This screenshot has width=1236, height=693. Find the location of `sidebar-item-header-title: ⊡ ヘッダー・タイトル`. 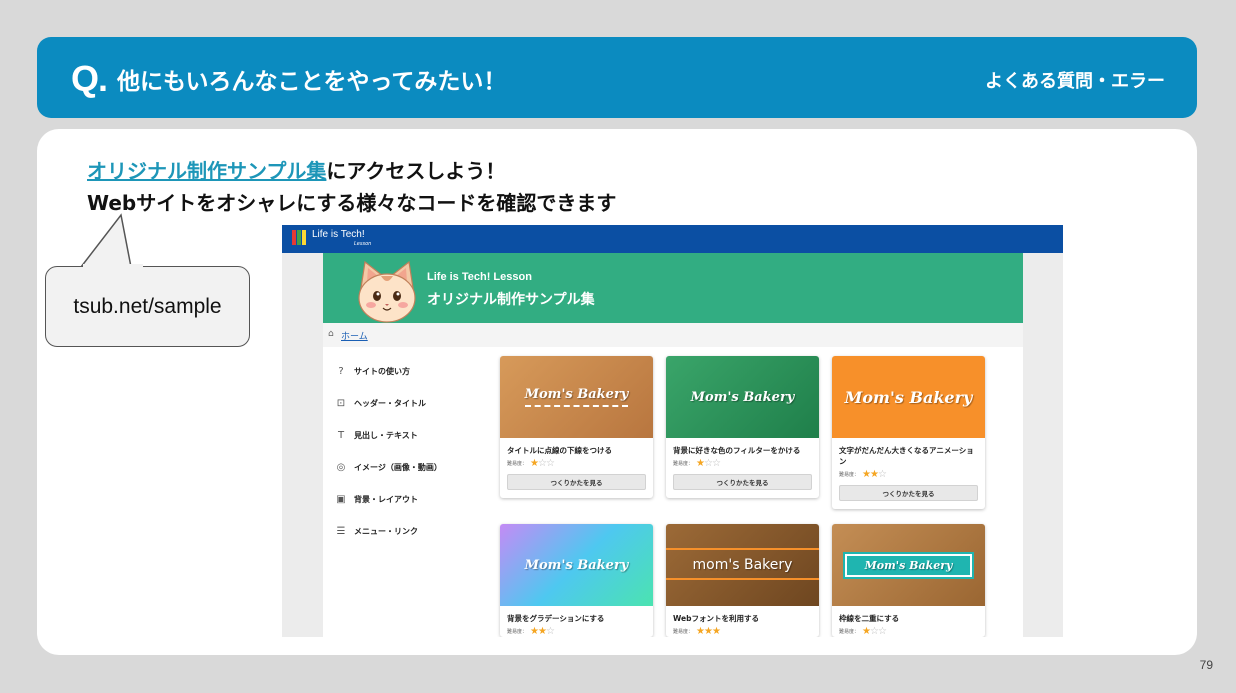

sidebar-item-header-title: ⊡ ヘッダー・タイトル is located at coordinates (410, 403).